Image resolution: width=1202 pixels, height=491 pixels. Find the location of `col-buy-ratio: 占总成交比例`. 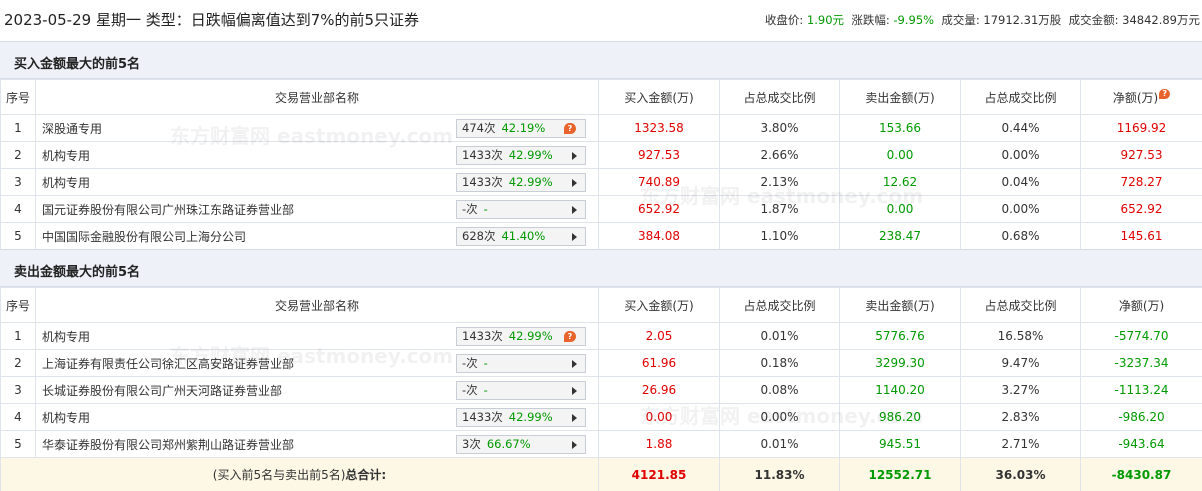

col-buy-ratio: 占总成交比例 is located at coordinates (779, 305).